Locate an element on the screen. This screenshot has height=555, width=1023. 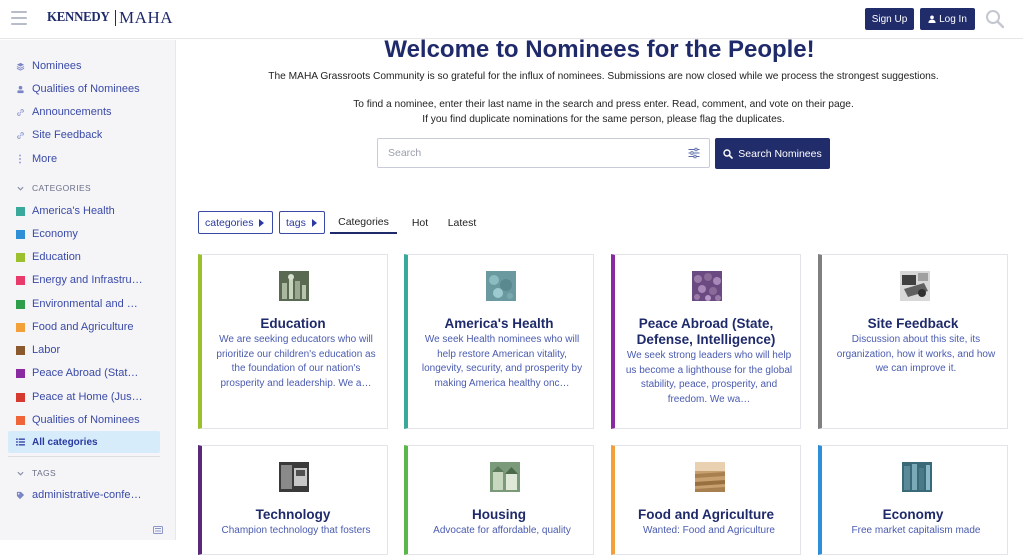
sign-up-button: Sign Up is located at coordinates (889, 19).